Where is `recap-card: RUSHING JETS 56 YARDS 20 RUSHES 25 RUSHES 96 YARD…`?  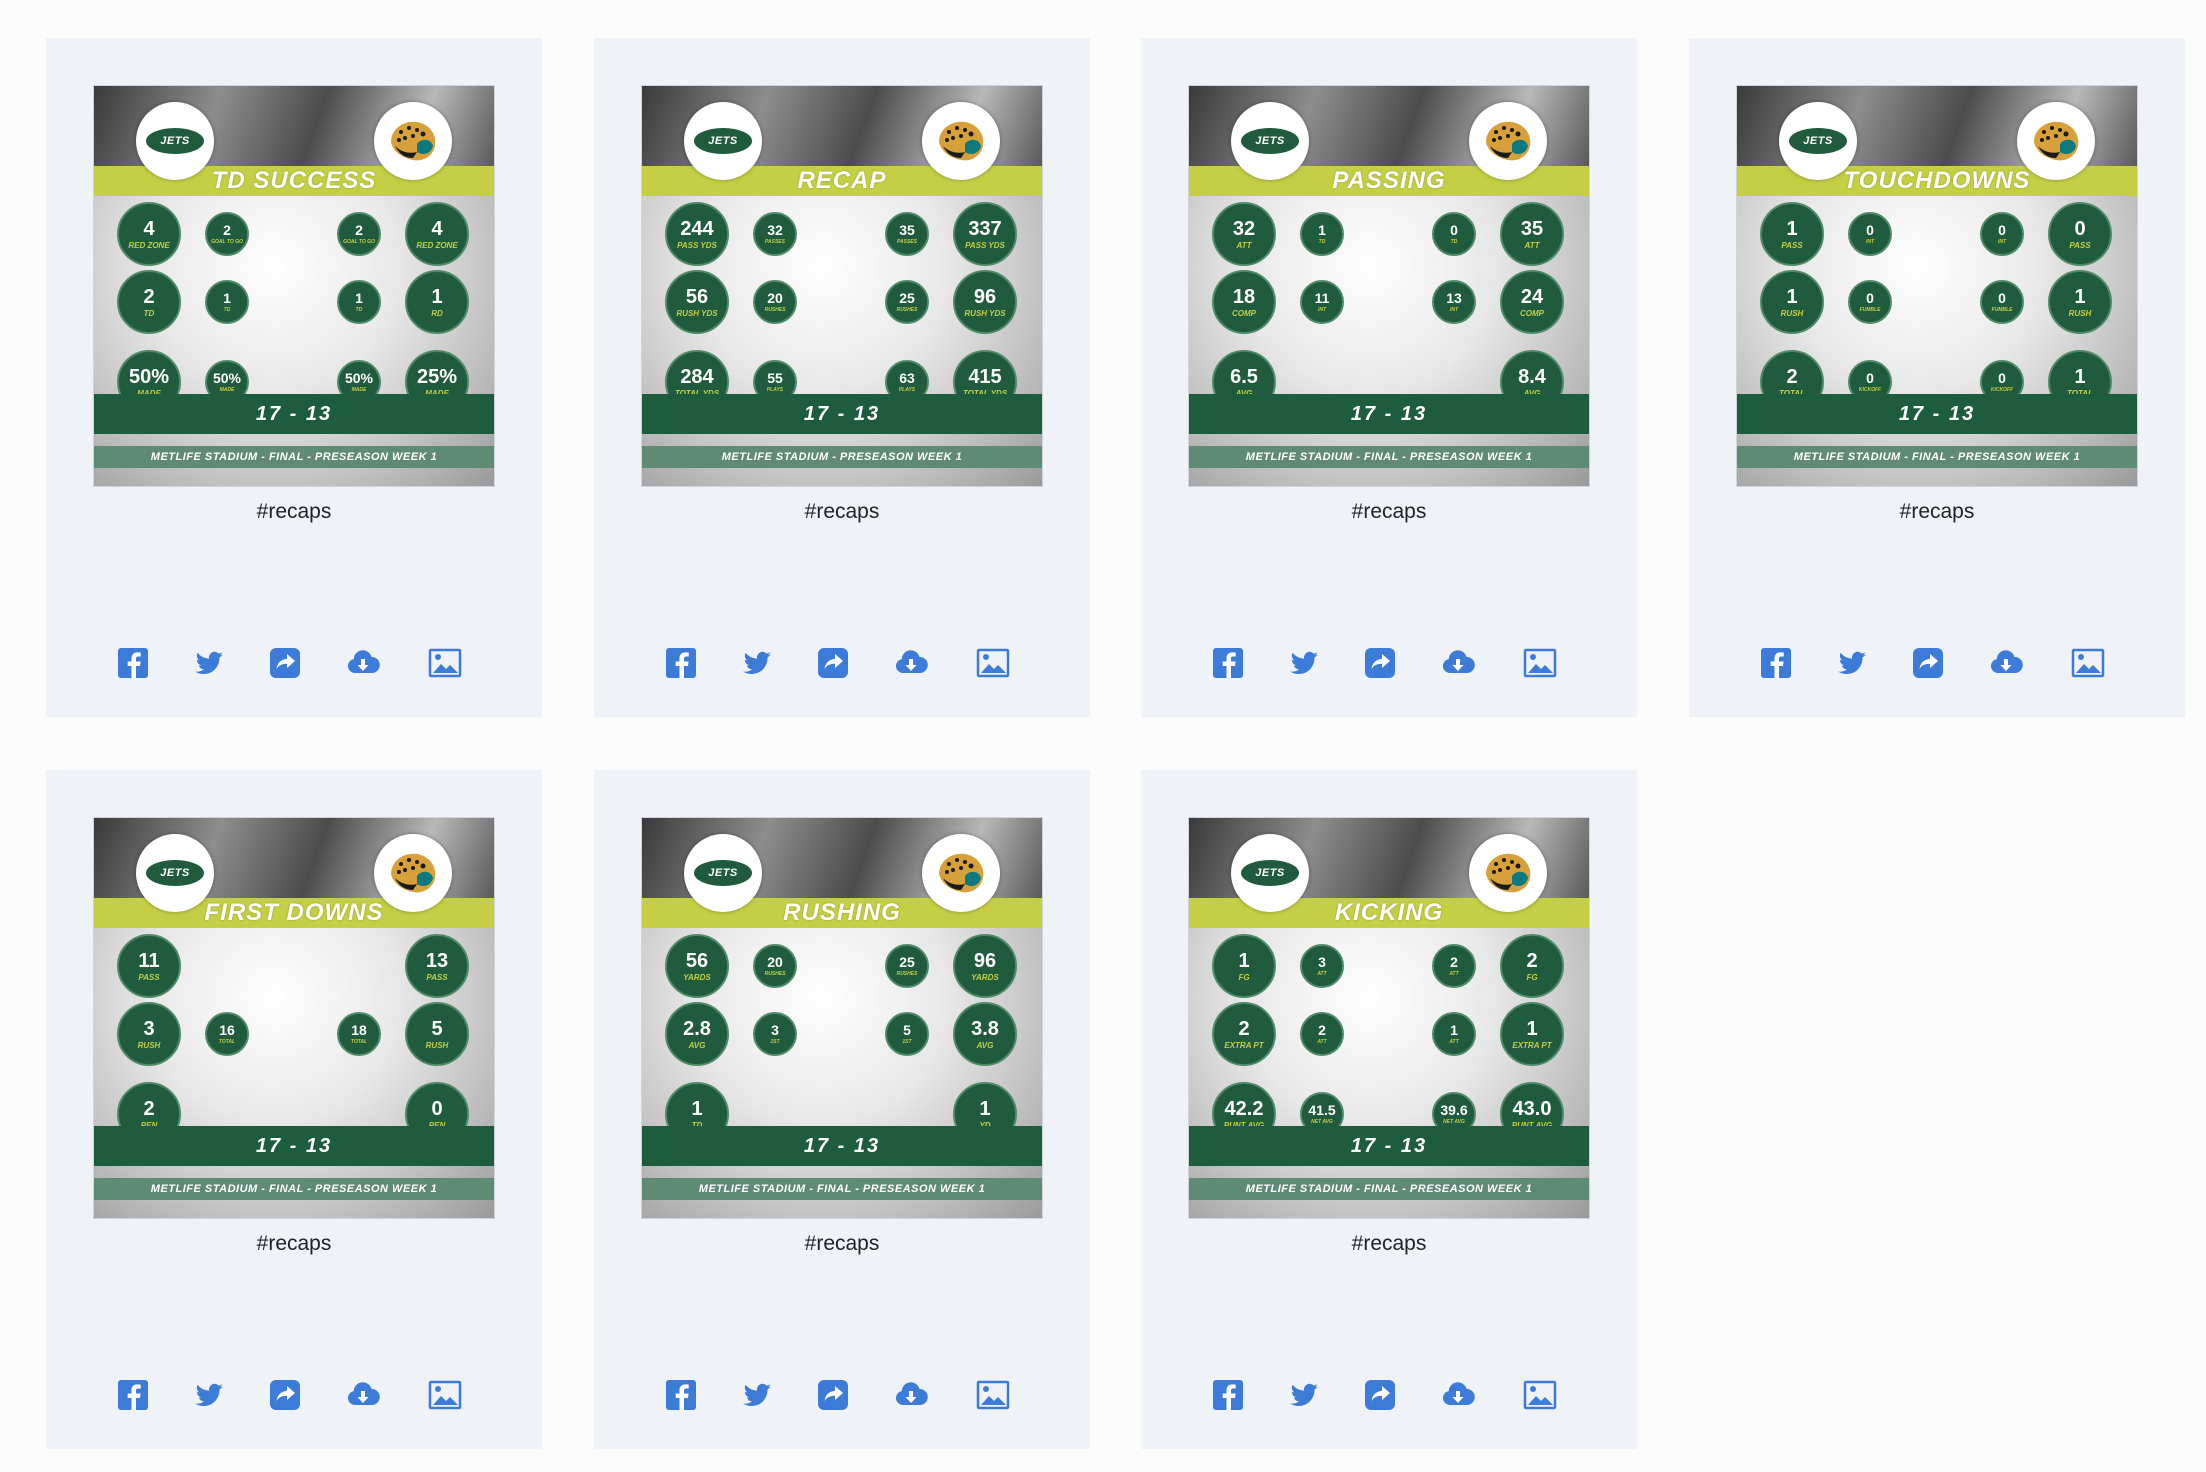
recap-card: RUSHING JETS 56 YARDS 20 RUSHES 25 RUSHES 96 YARD… is located at coordinates (842, 1109).